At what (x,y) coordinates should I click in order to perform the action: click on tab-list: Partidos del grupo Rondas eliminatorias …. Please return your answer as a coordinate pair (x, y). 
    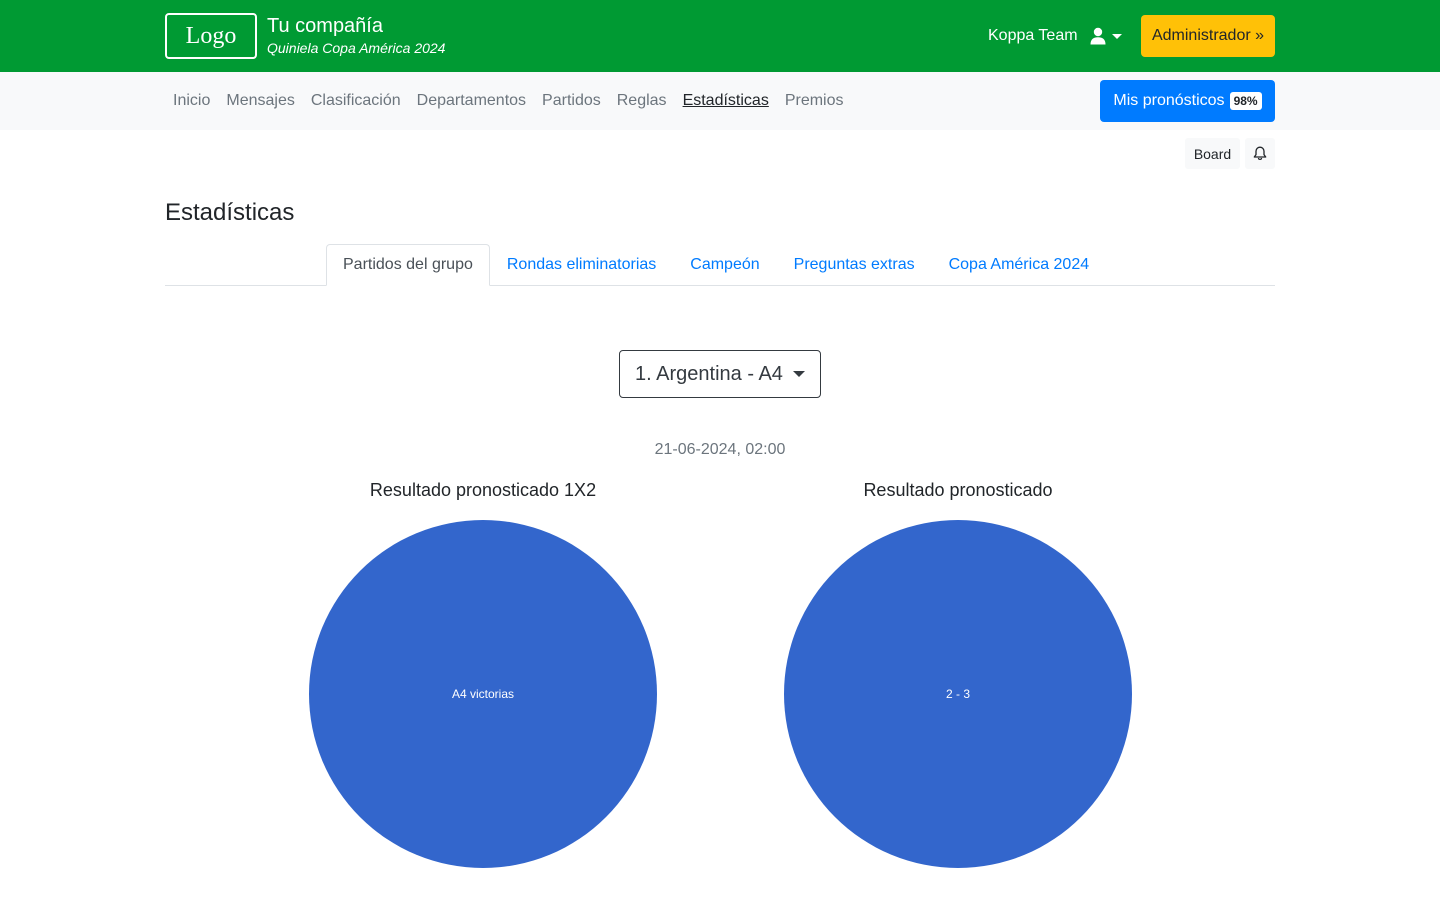
    Looking at the image, I should click on (716, 265).